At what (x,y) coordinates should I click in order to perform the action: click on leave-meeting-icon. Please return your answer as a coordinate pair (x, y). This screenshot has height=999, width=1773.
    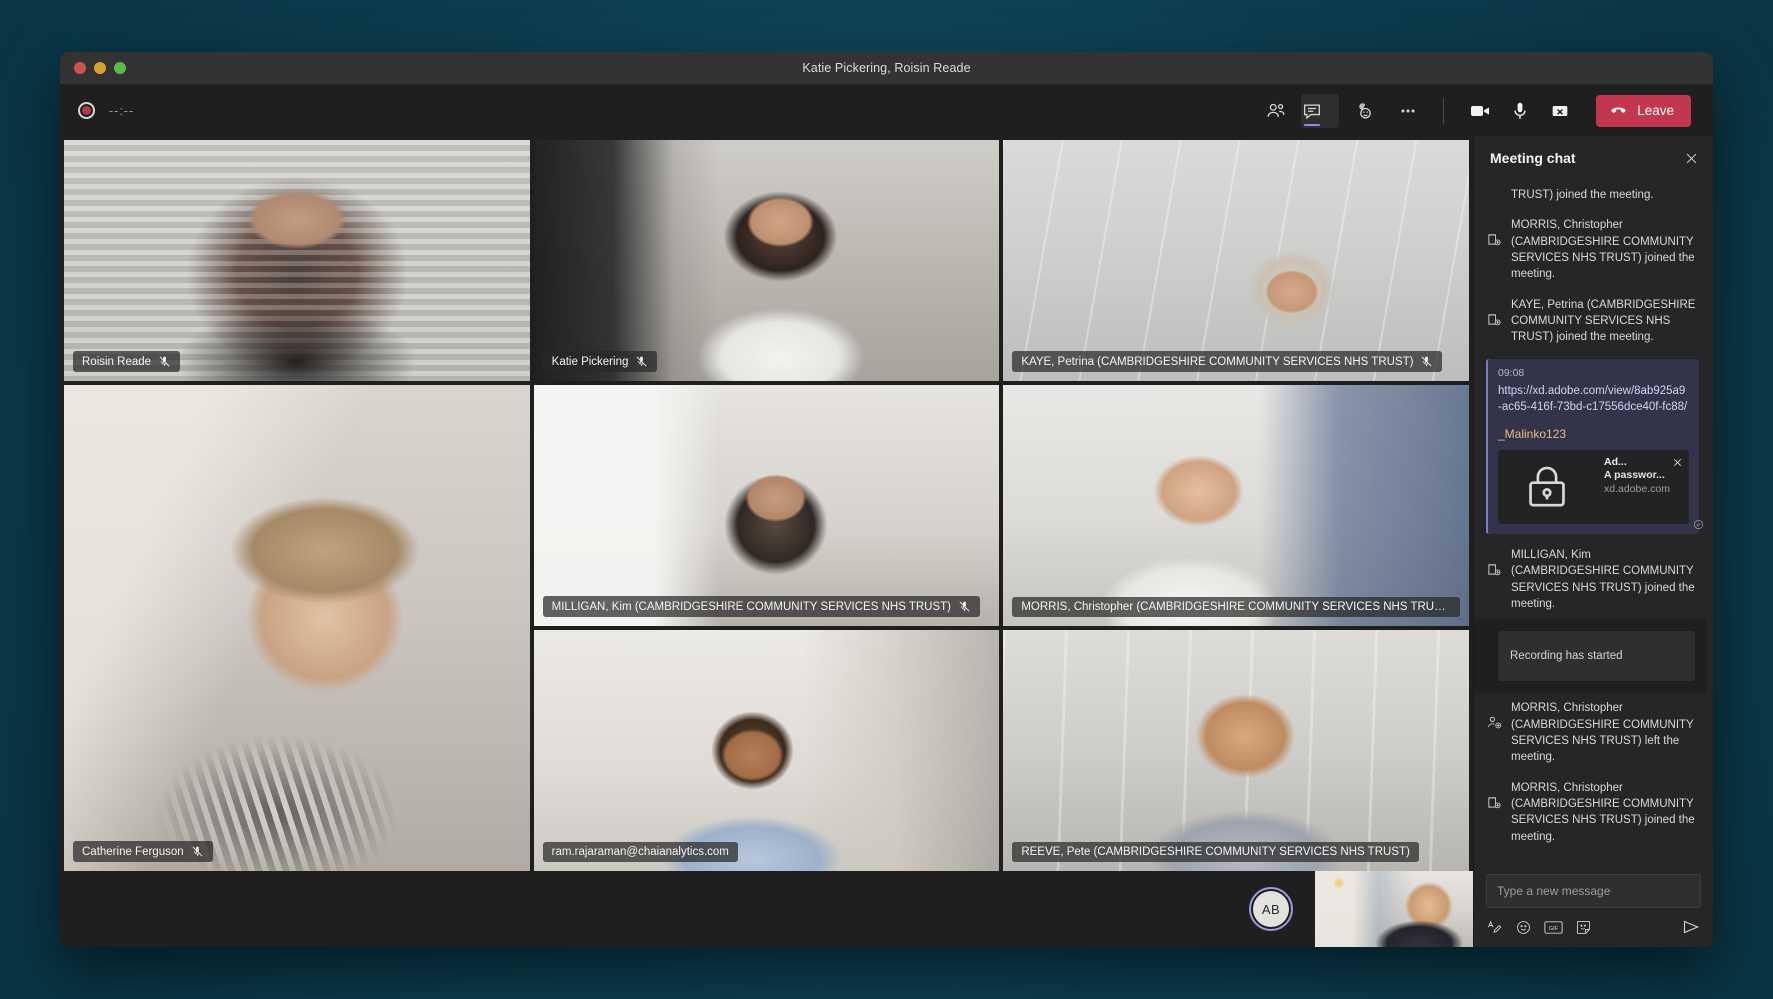
    Looking at the image, I should click on (1494, 725).